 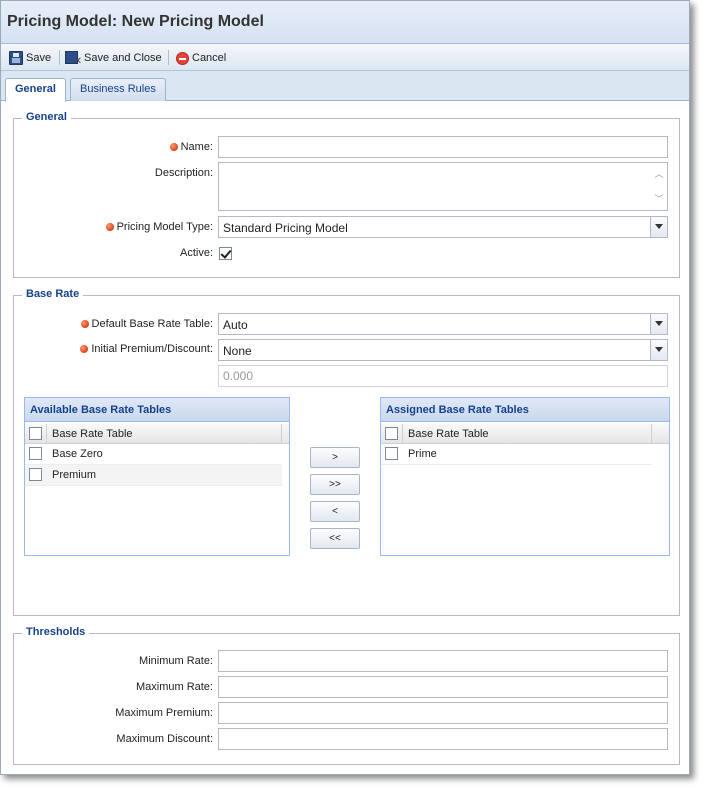 What do you see at coordinates (659, 174) in the screenshot?
I see `scroll-up-icon: ︿` at bounding box center [659, 174].